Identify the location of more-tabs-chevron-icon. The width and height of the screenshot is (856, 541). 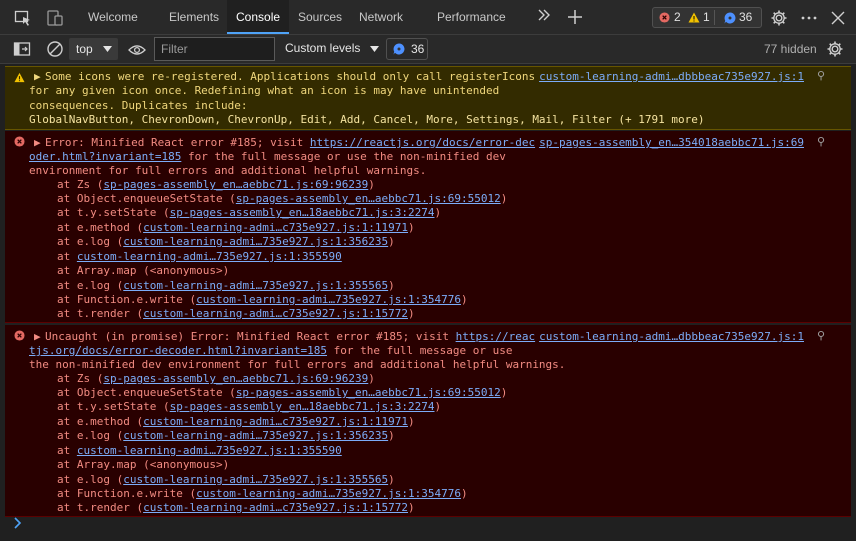
(546, 17).